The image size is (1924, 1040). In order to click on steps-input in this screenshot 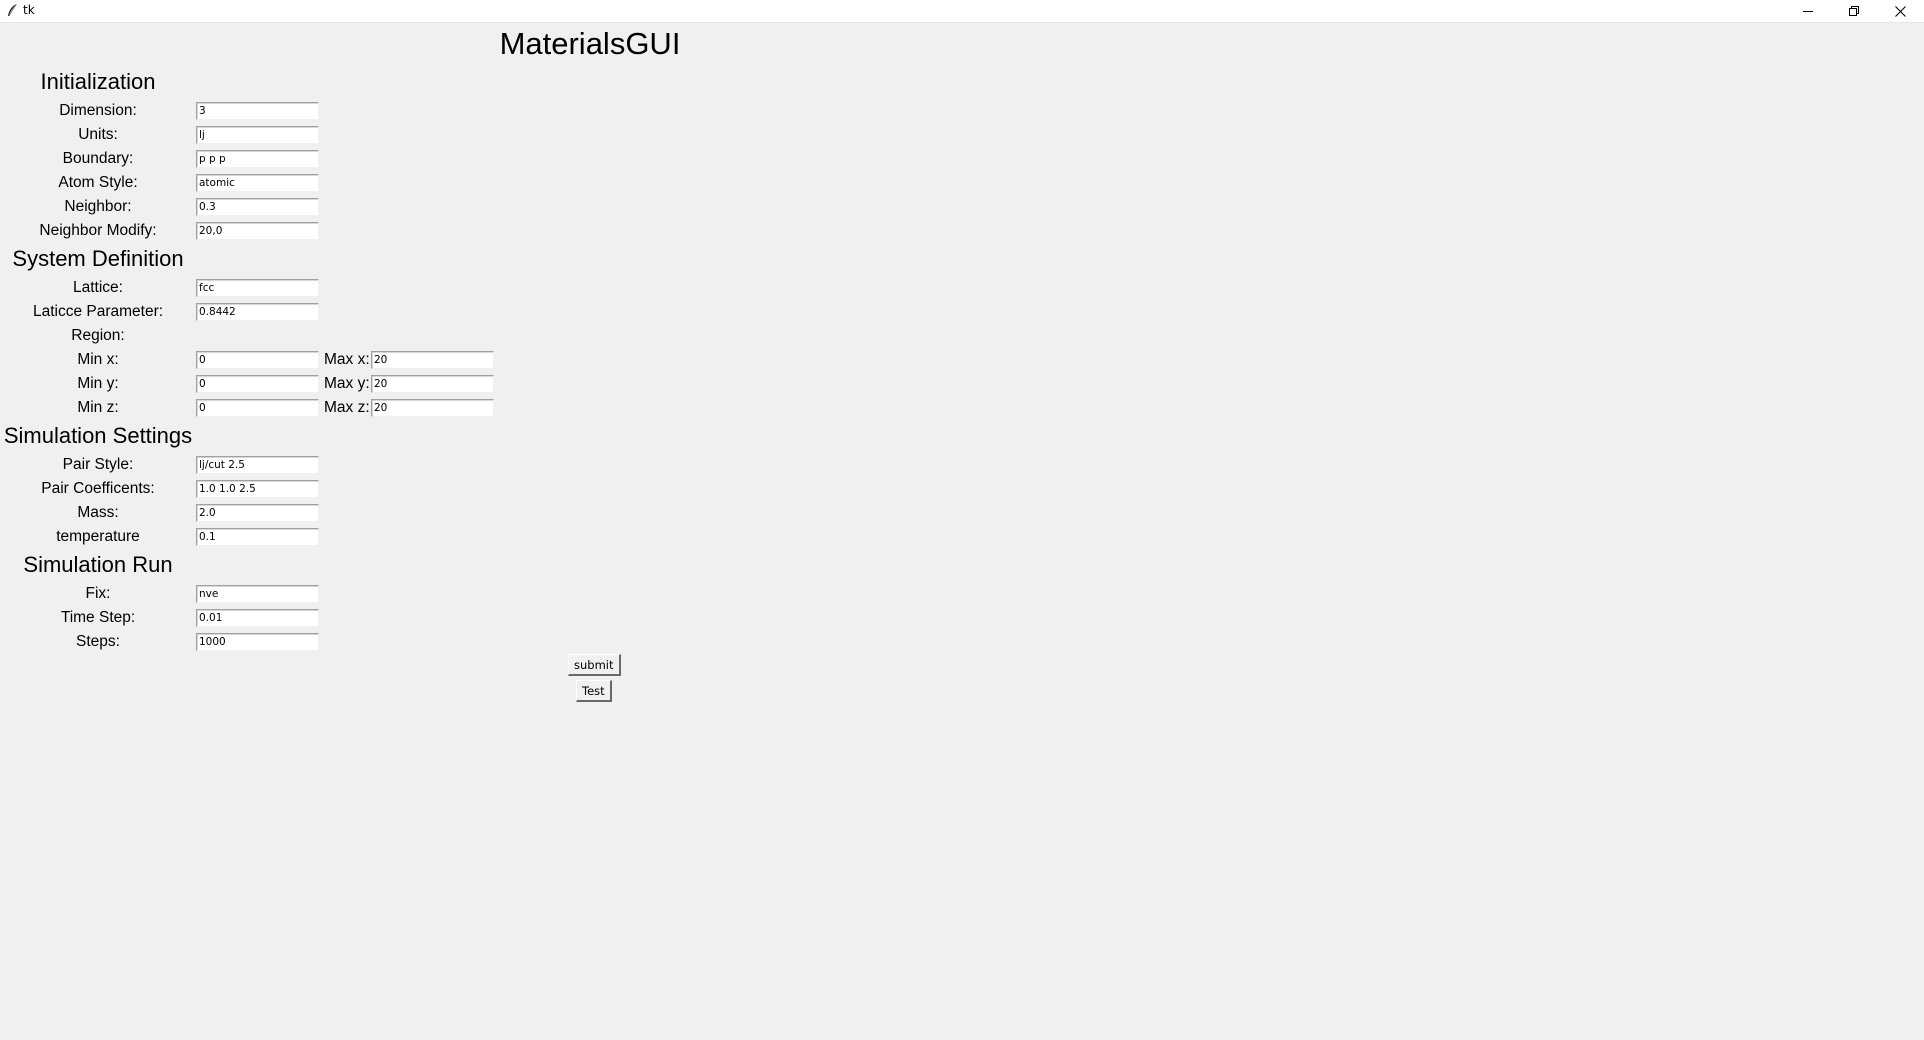, I will do `click(257, 642)`.